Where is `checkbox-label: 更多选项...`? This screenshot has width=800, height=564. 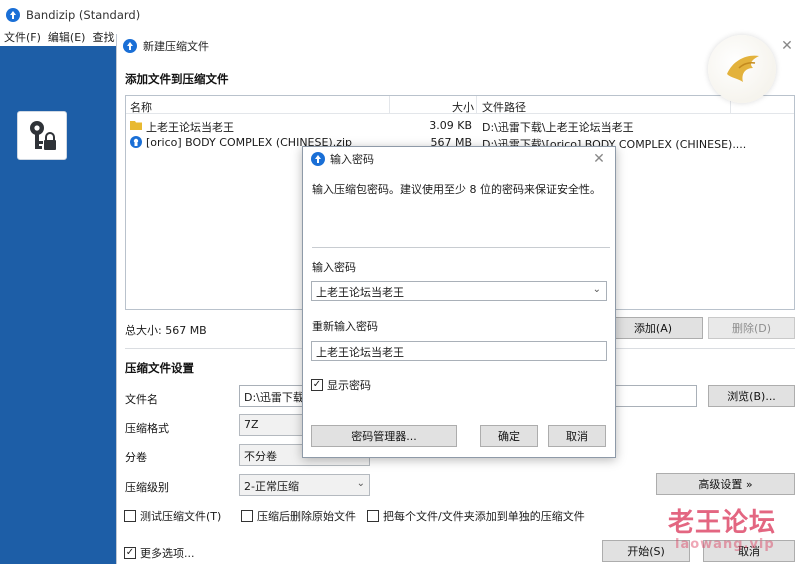
checkbox-label: 更多选项... is located at coordinates (167, 553).